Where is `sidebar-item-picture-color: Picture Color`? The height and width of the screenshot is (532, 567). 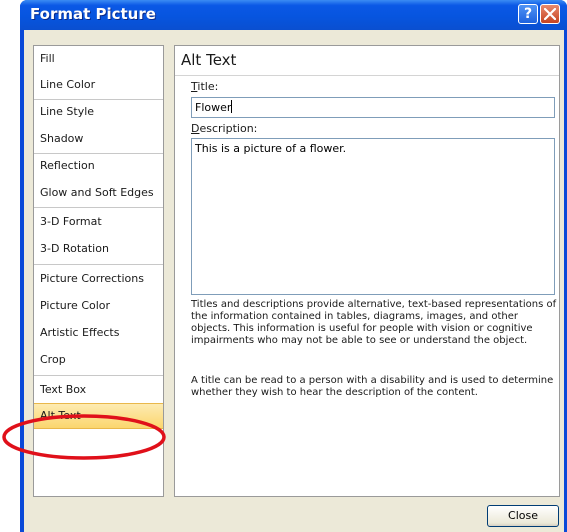 sidebar-item-picture-color: Picture Color is located at coordinates (98, 306).